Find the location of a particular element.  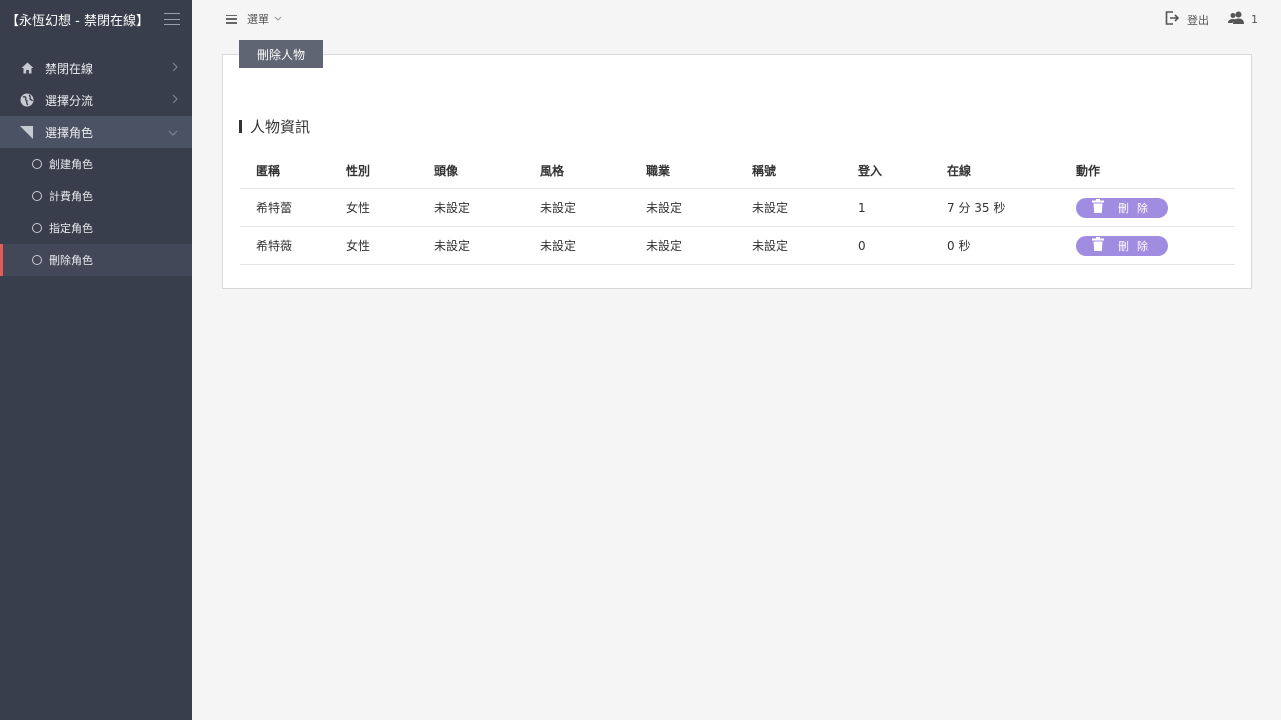

table-row: 希特蕾 女性 未設定 未設定 未設定 未設定 1 7 分 35 秒 刪除 is located at coordinates (737, 208).